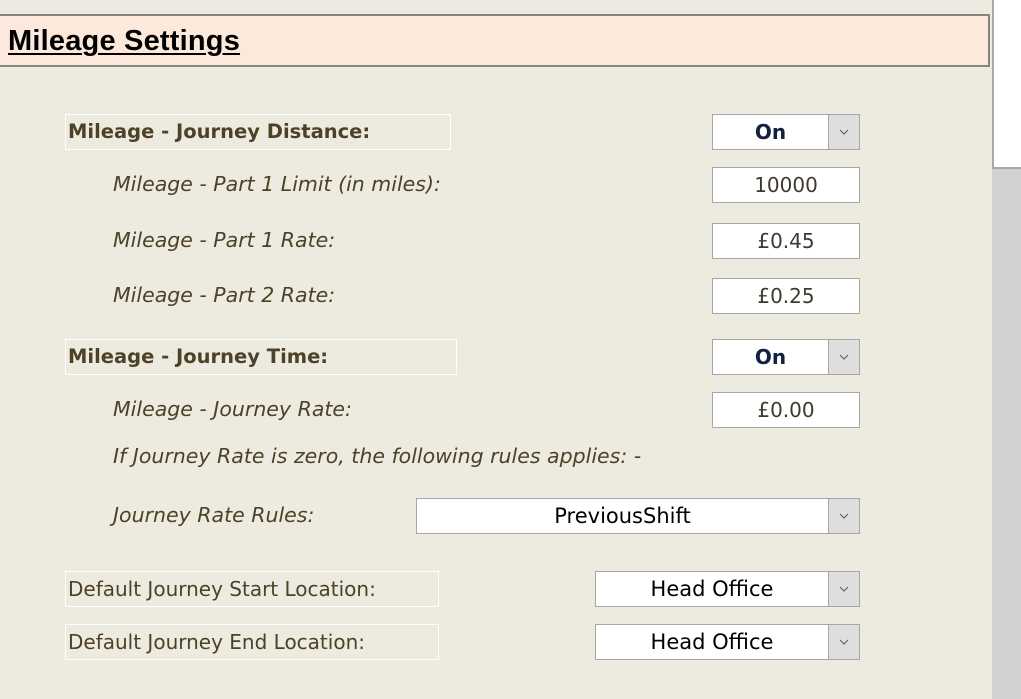 The height and width of the screenshot is (699, 1021). What do you see at coordinates (786, 185) in the screenshot?
I see `part1-limit-input: 10000` at bounding box center [786, 185].